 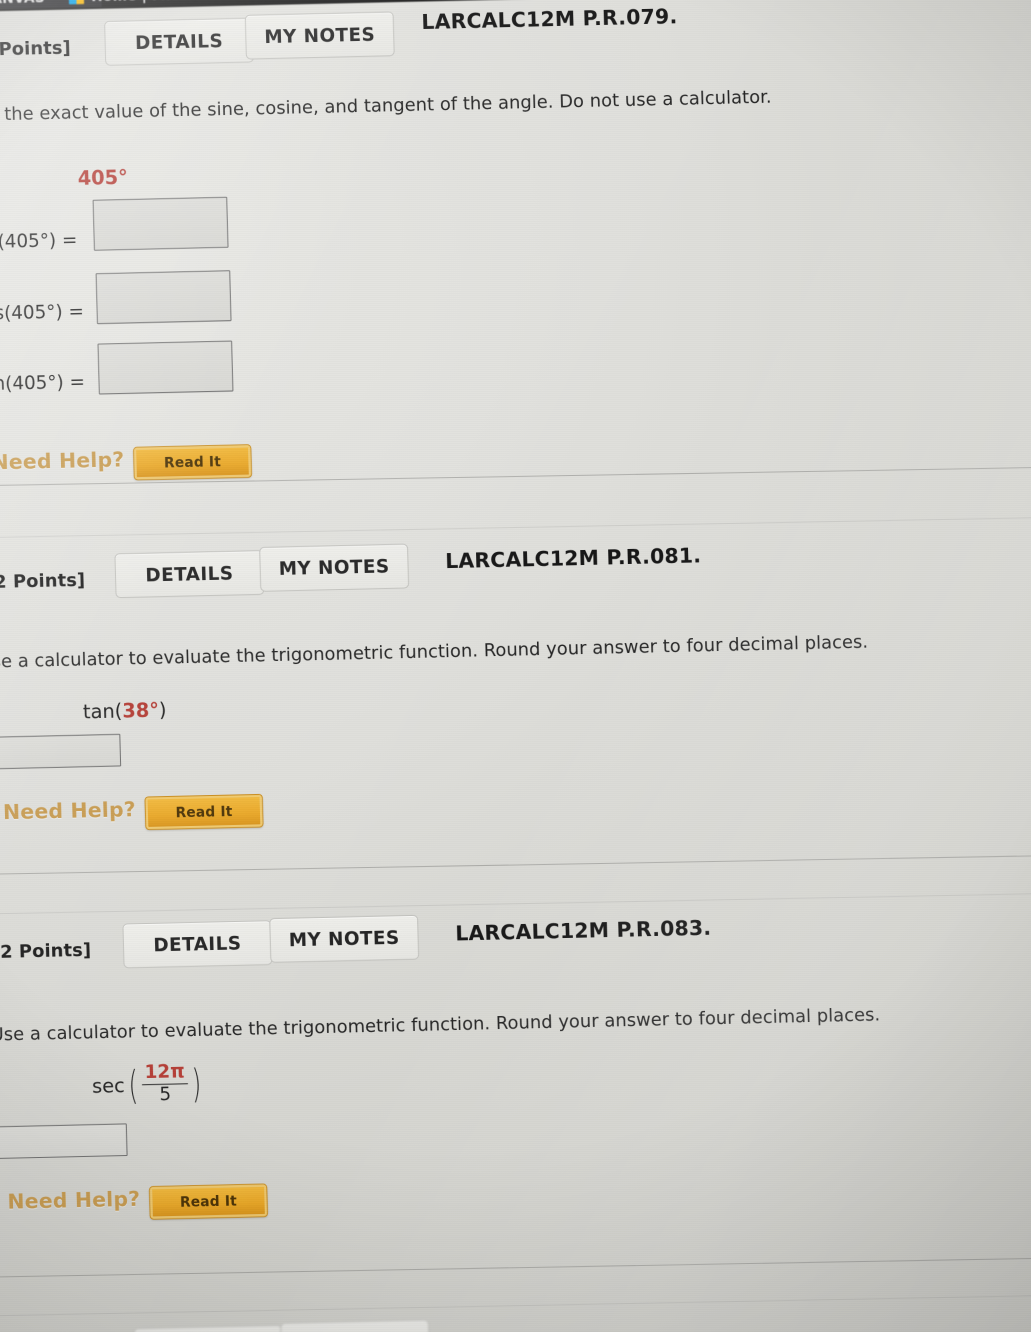 I want to click on problem-2-read-it-button: Read It, so click(x=204, y=812).